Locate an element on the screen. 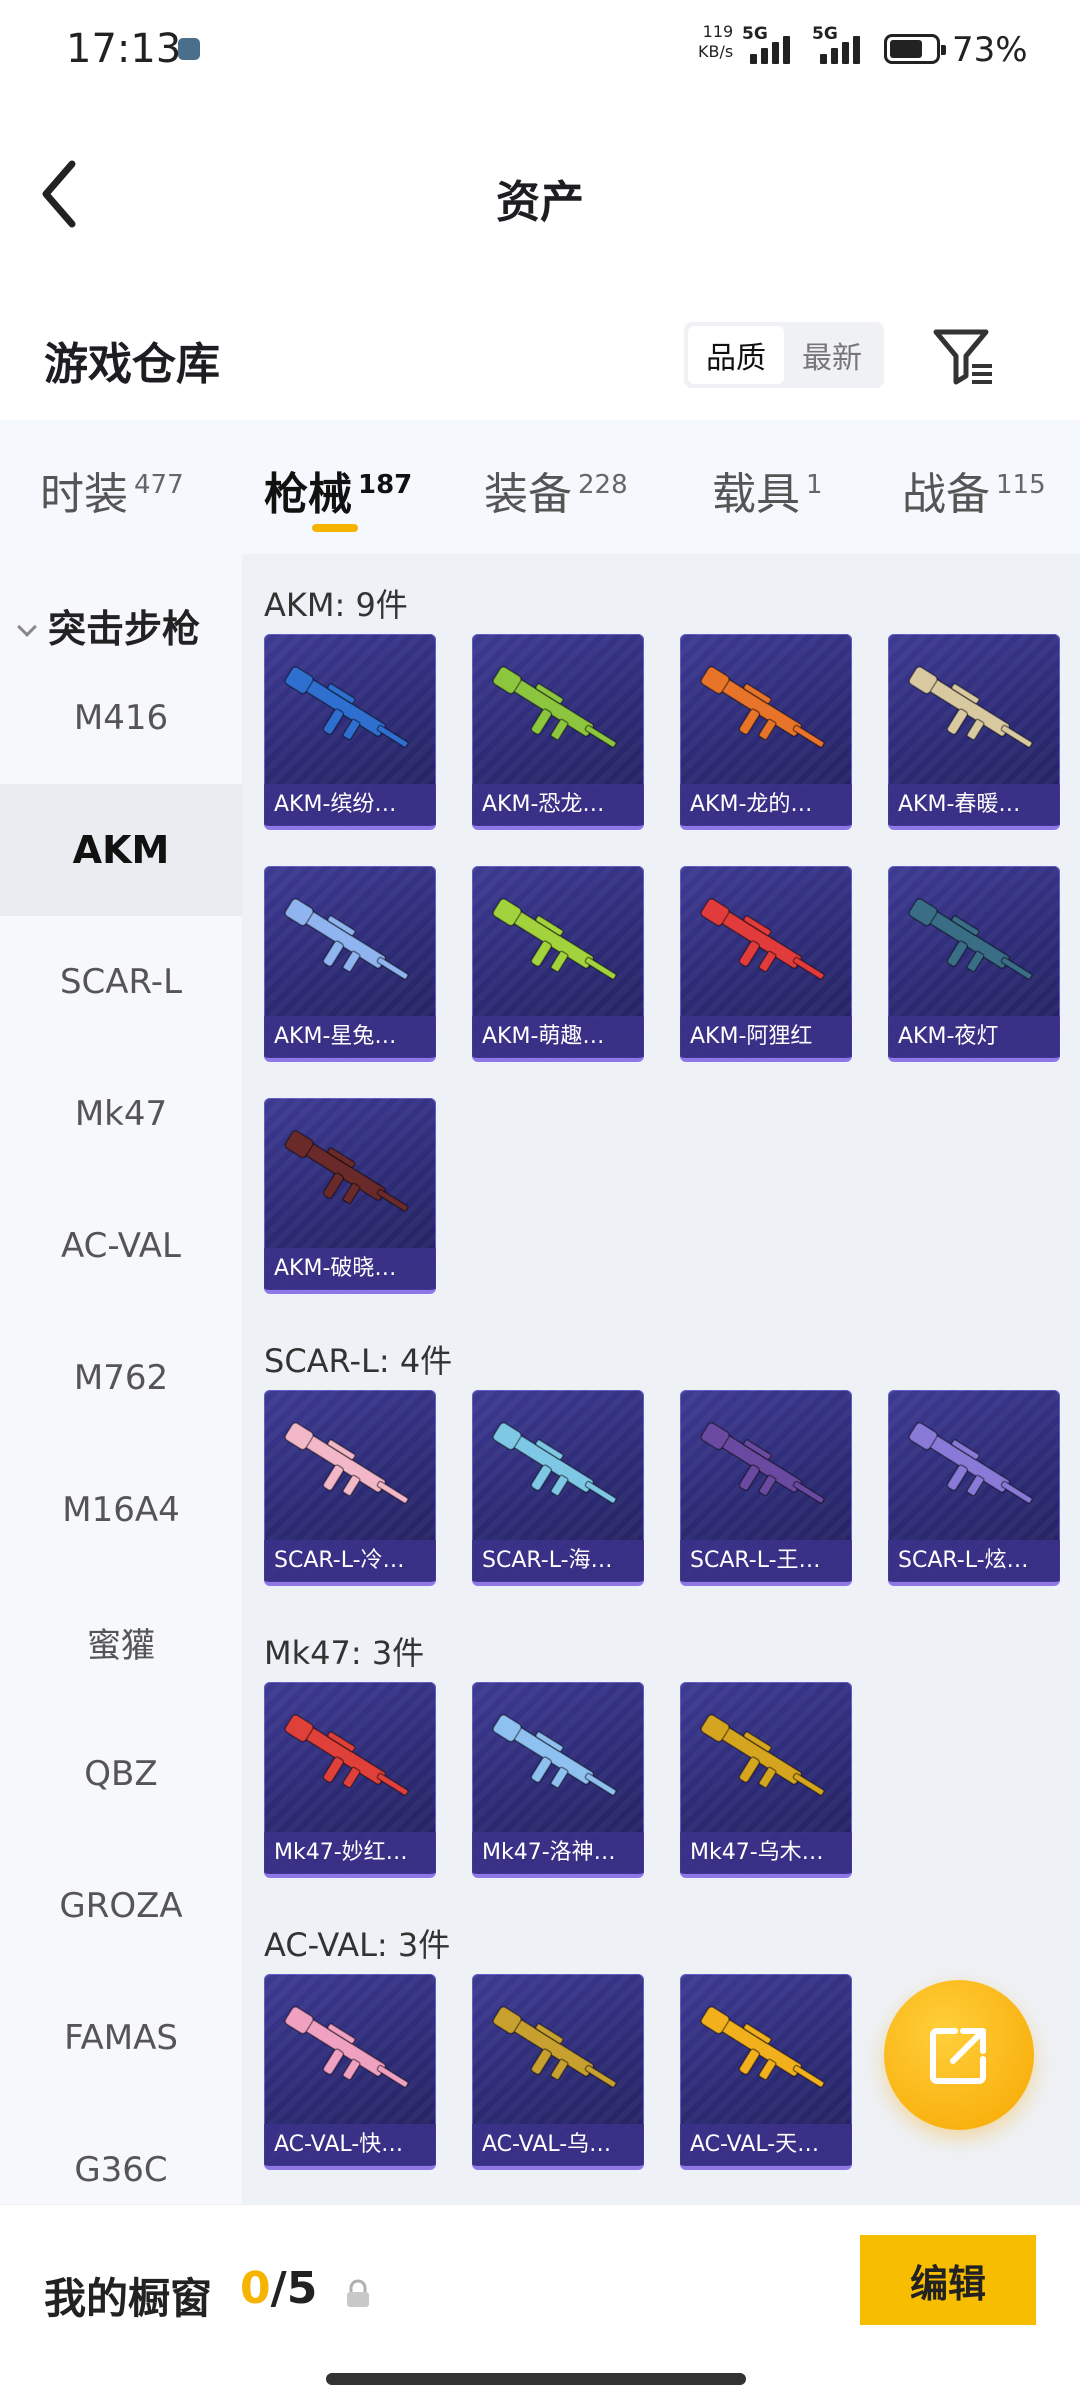 This screenshot has height=2400, width=1080. sort-newest: 最新 is located at coordinates (832, 355).